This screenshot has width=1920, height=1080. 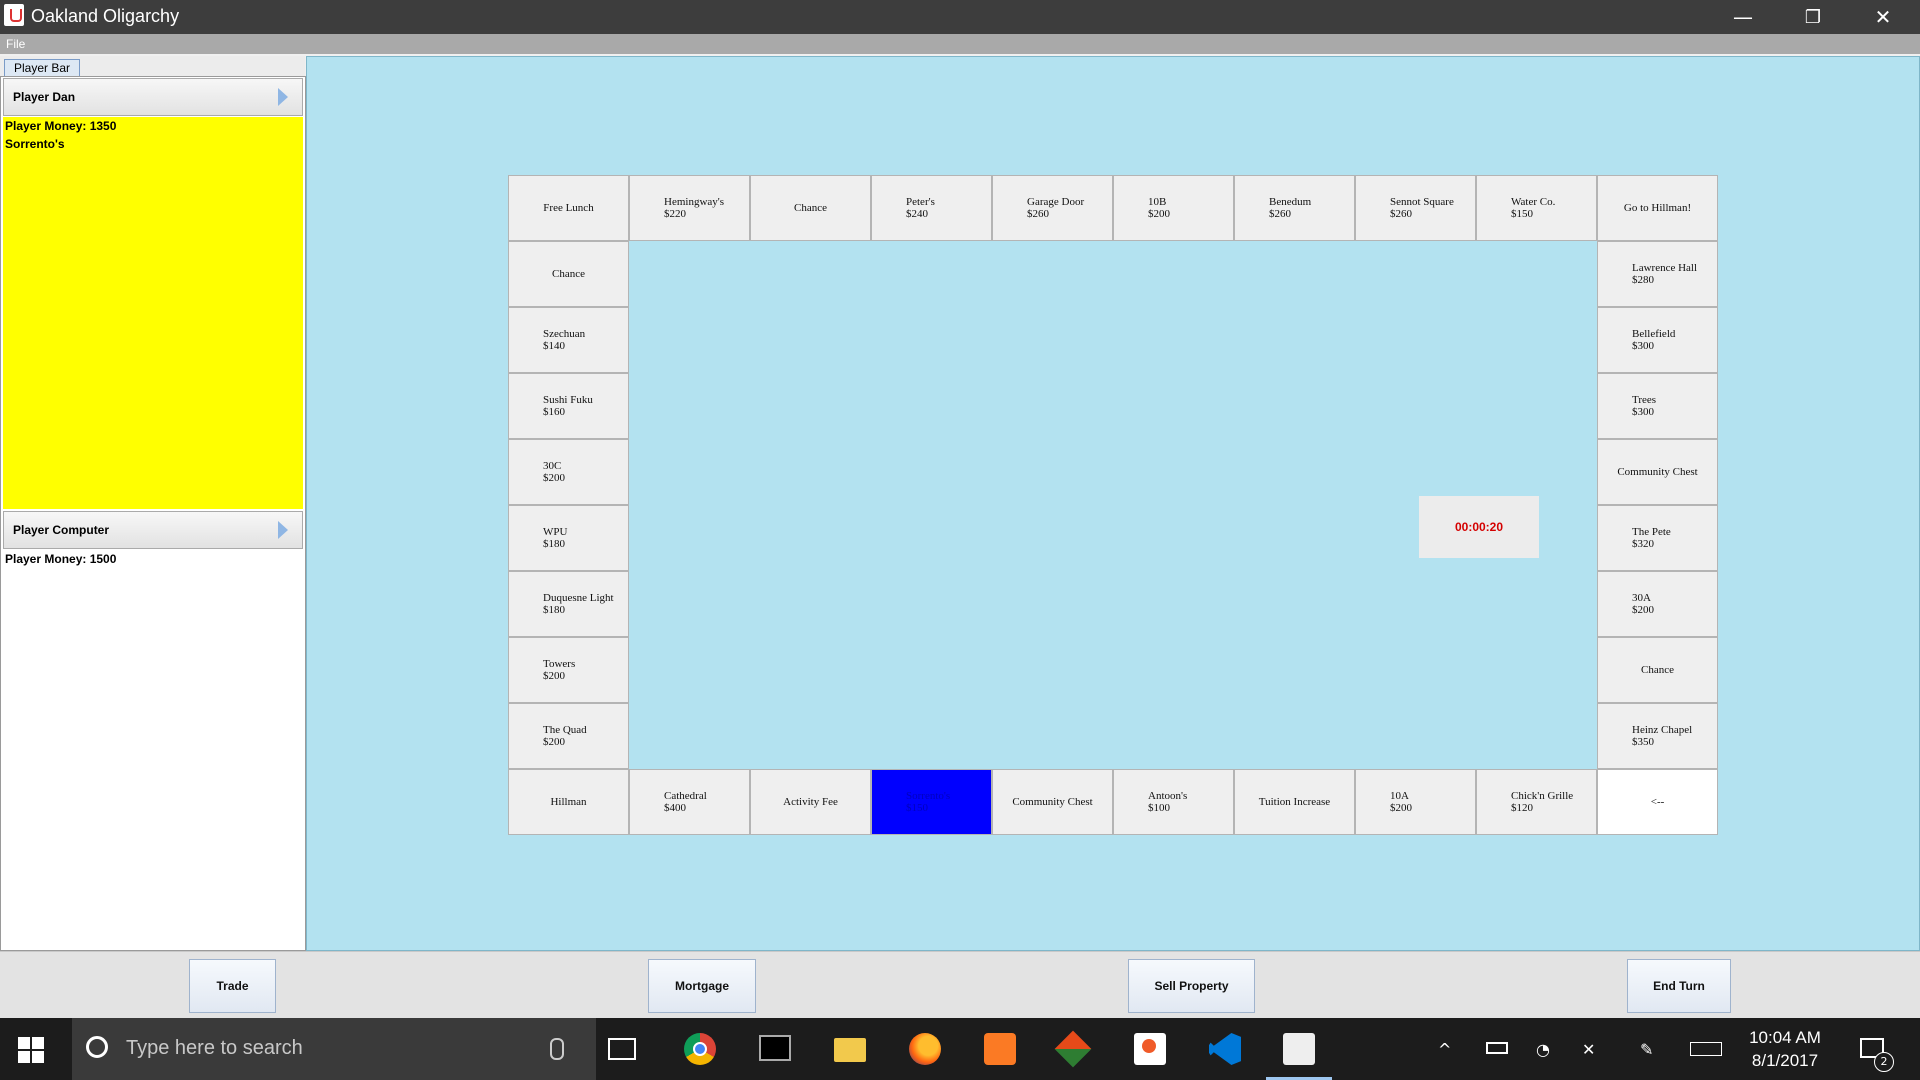 What do you see at coordinates (1294, 208) in the screenshot?
I see `board-space-benedum: Benedum $260` at bounding box center [1294, 208].